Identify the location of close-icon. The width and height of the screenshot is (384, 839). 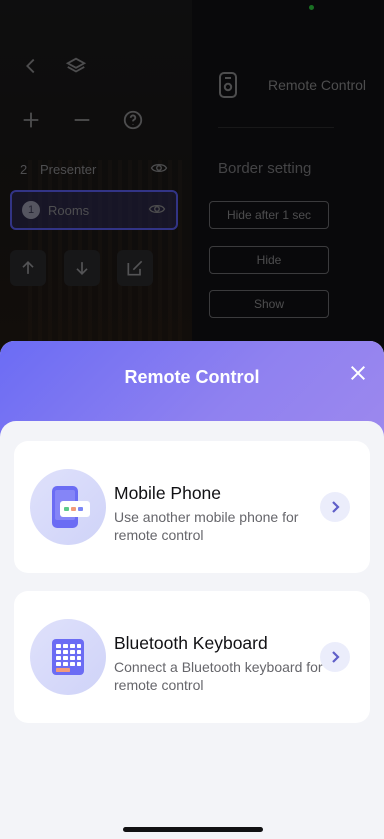
(358, 373).